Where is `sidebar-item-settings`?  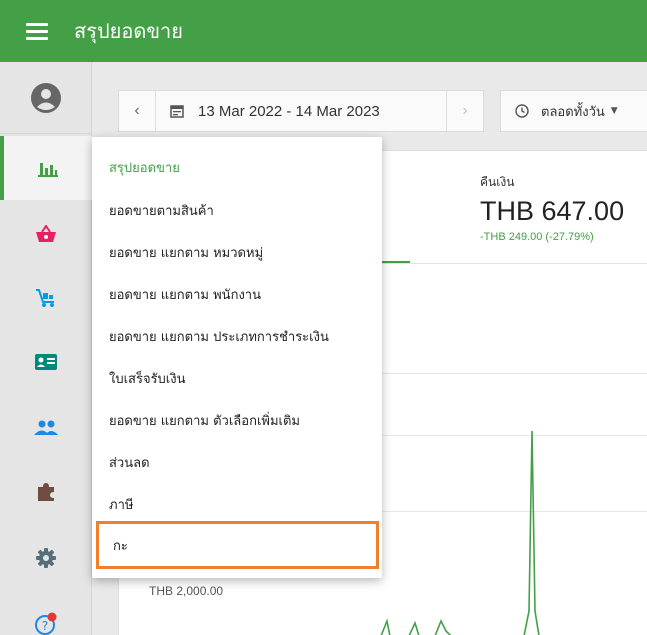
sidebar-item-settings is located at coordinates (46, 558).